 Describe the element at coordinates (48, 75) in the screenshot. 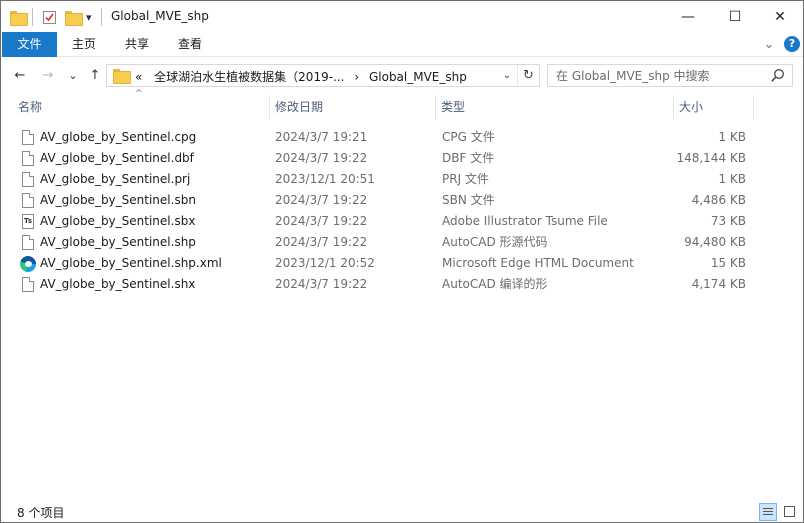

I see `forward-button: →` at that location.